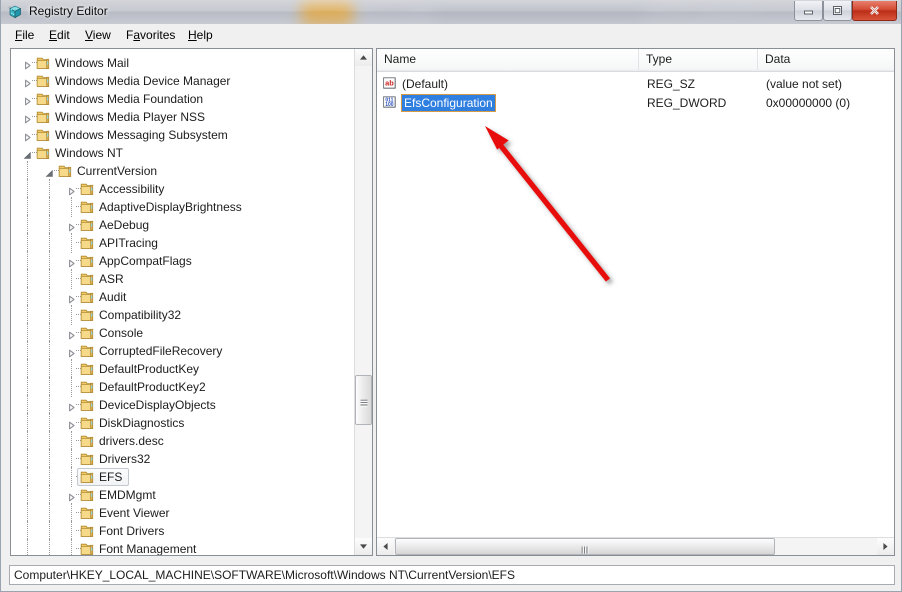  Describe the element at coordinates (183, 387) in the screenshot. I see `tree-item-defaultproductkey2: DefaultProductKey2` at that location.